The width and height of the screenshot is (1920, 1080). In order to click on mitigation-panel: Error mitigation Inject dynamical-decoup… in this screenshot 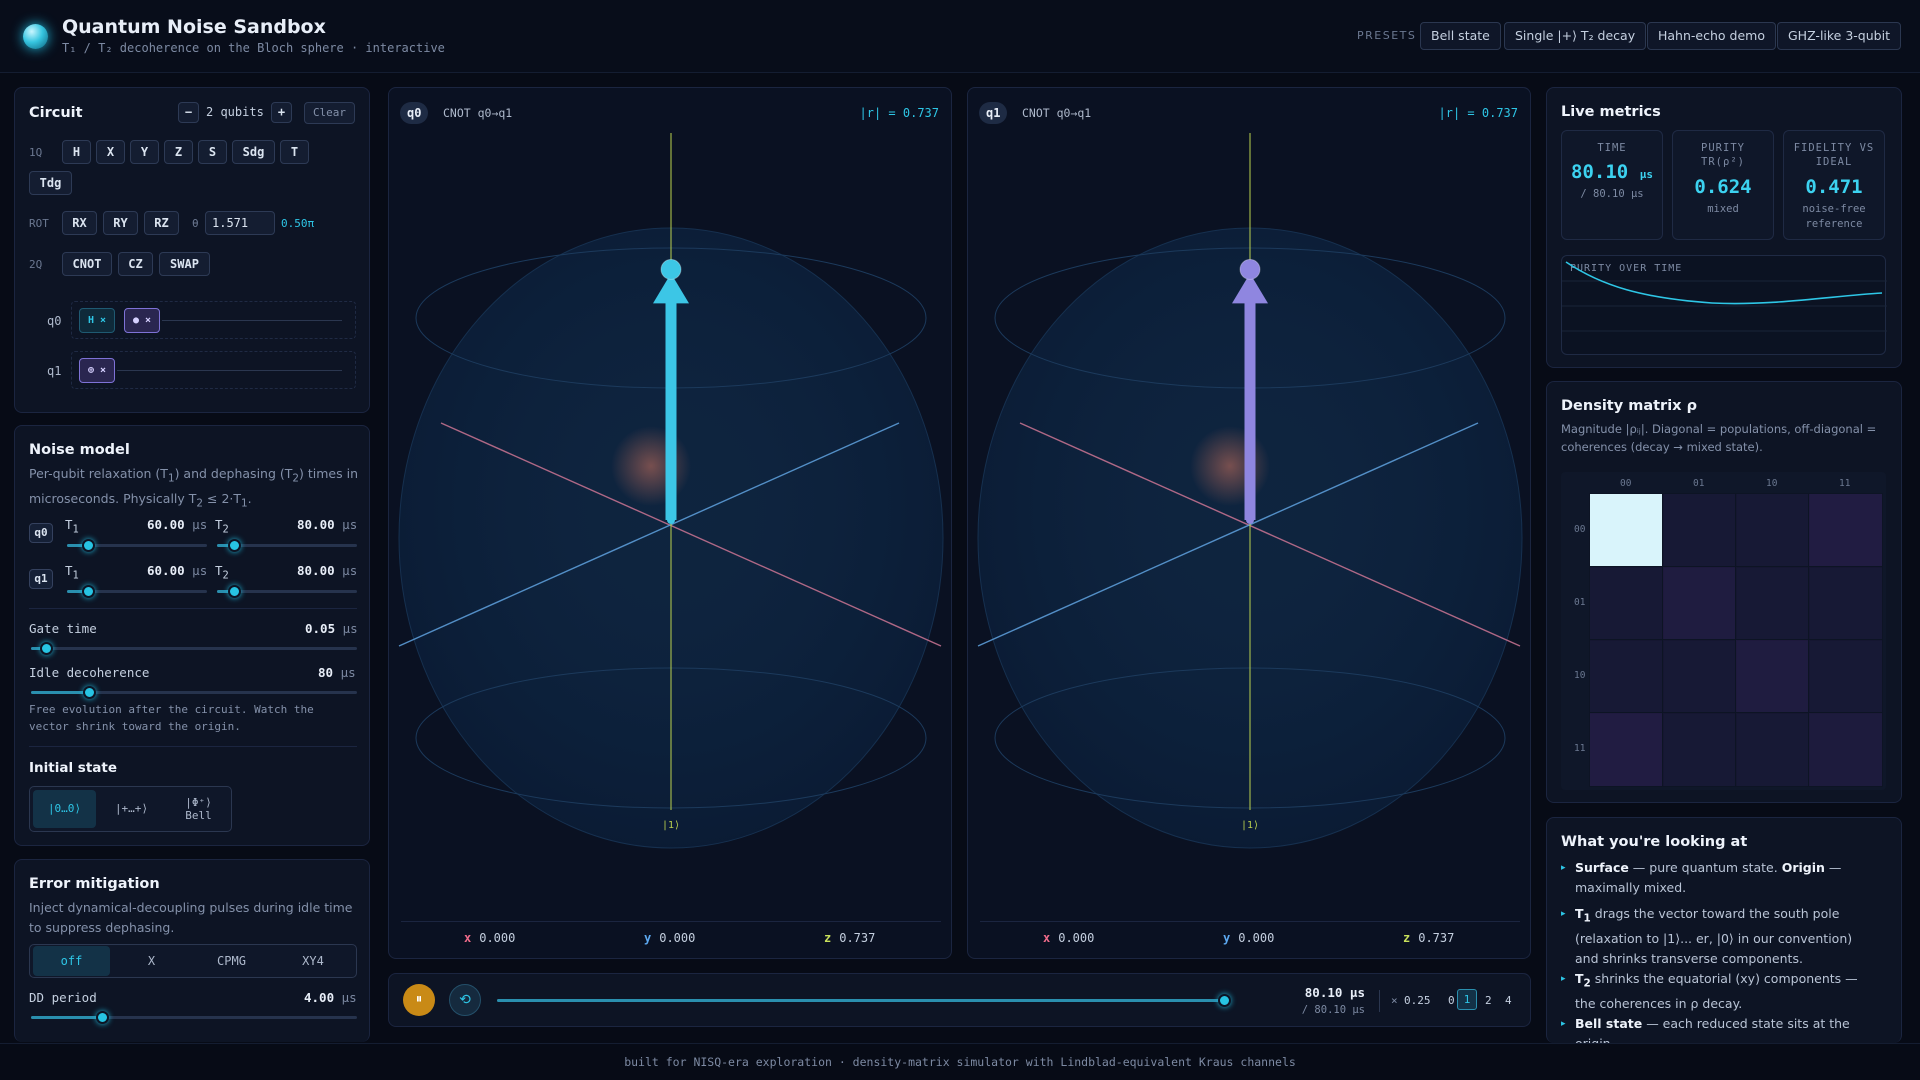, I will do `click(192, 950)`.